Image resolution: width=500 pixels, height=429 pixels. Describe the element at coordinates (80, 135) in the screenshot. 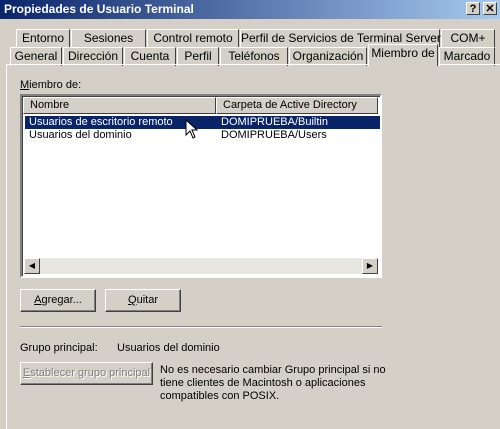

I see `group-name: Usuarios del dominio` at that location.